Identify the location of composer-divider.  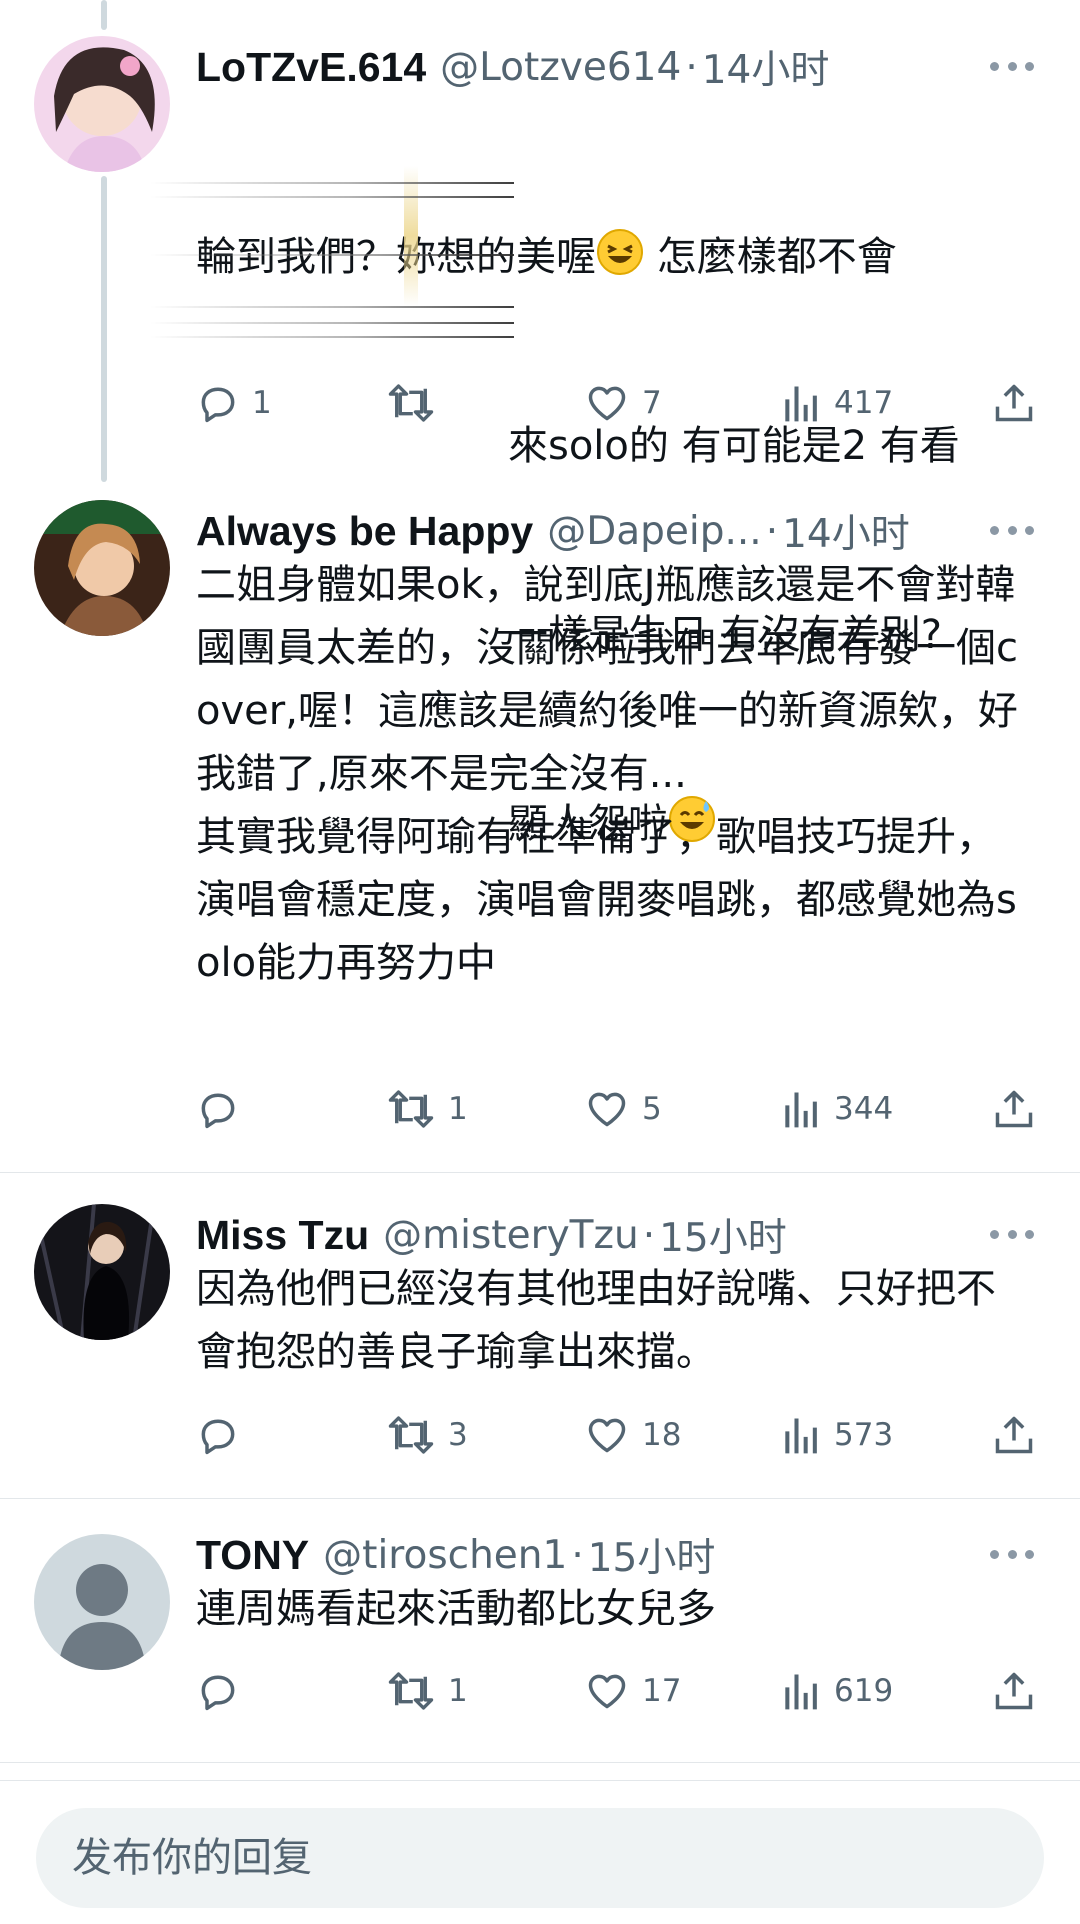
(540, 1780).